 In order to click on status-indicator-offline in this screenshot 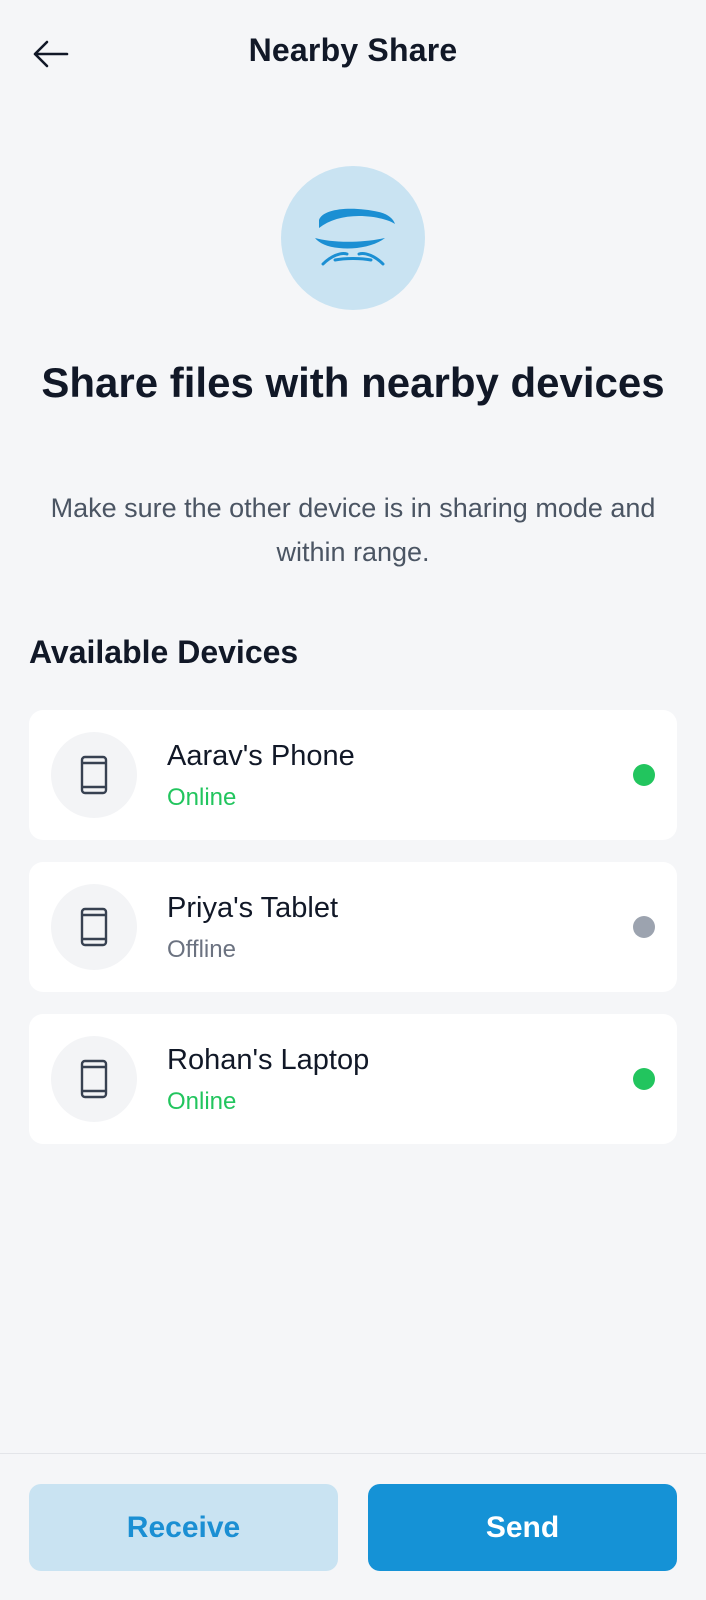, I will do `click(644, 927)`.